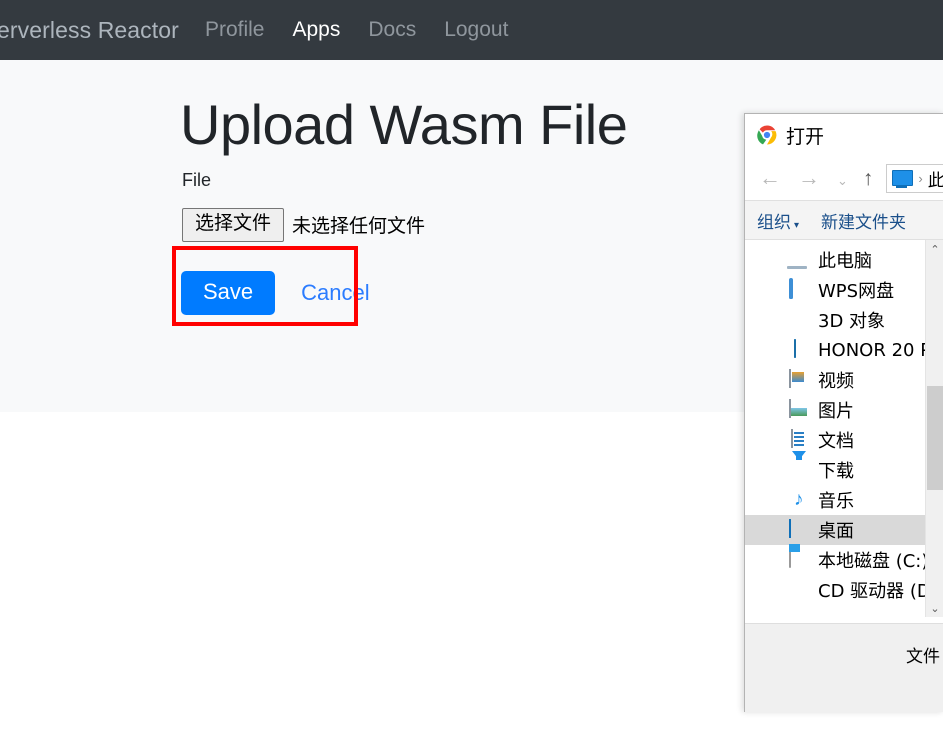  What do you see at coordinates (404, 124) in the screenshot?
I see `page-title: Upload Wasm File` at bounding box center [404, 124].